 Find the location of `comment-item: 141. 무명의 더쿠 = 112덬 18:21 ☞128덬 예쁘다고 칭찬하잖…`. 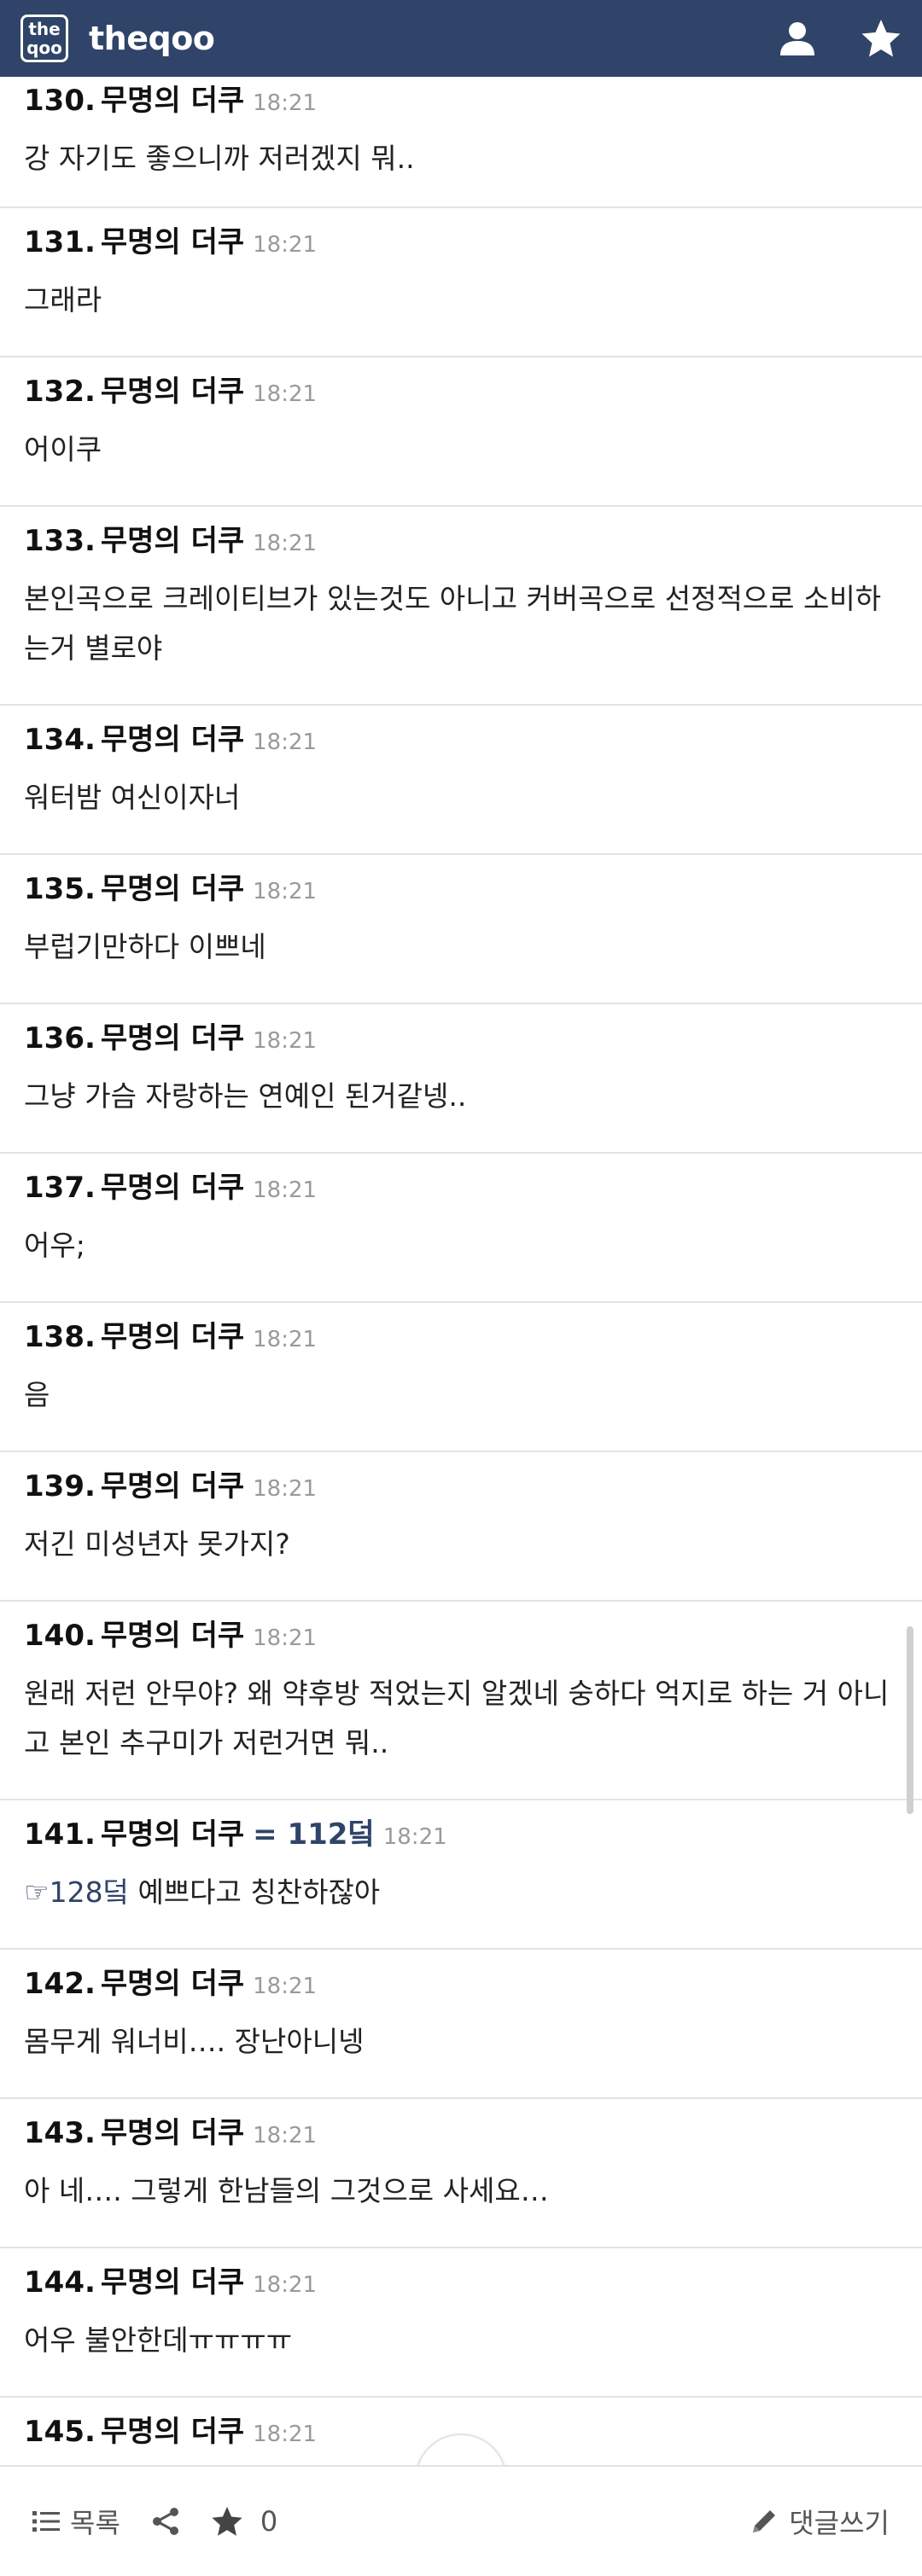

comment-item: 141. 무명의 더쿠 = 112덬 18:21 ☞128덬 예쁘다고 칭찬하잖… is located at coordinates (461, 1875).